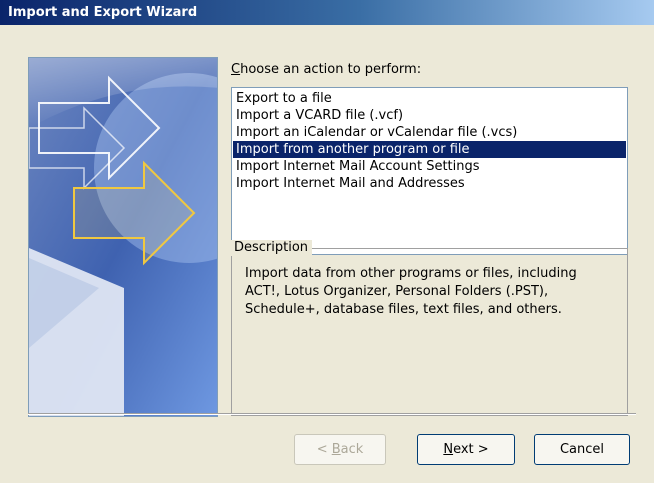 The image size is (654, 483). I want to click on description-legend: Description, so click(271, 248).